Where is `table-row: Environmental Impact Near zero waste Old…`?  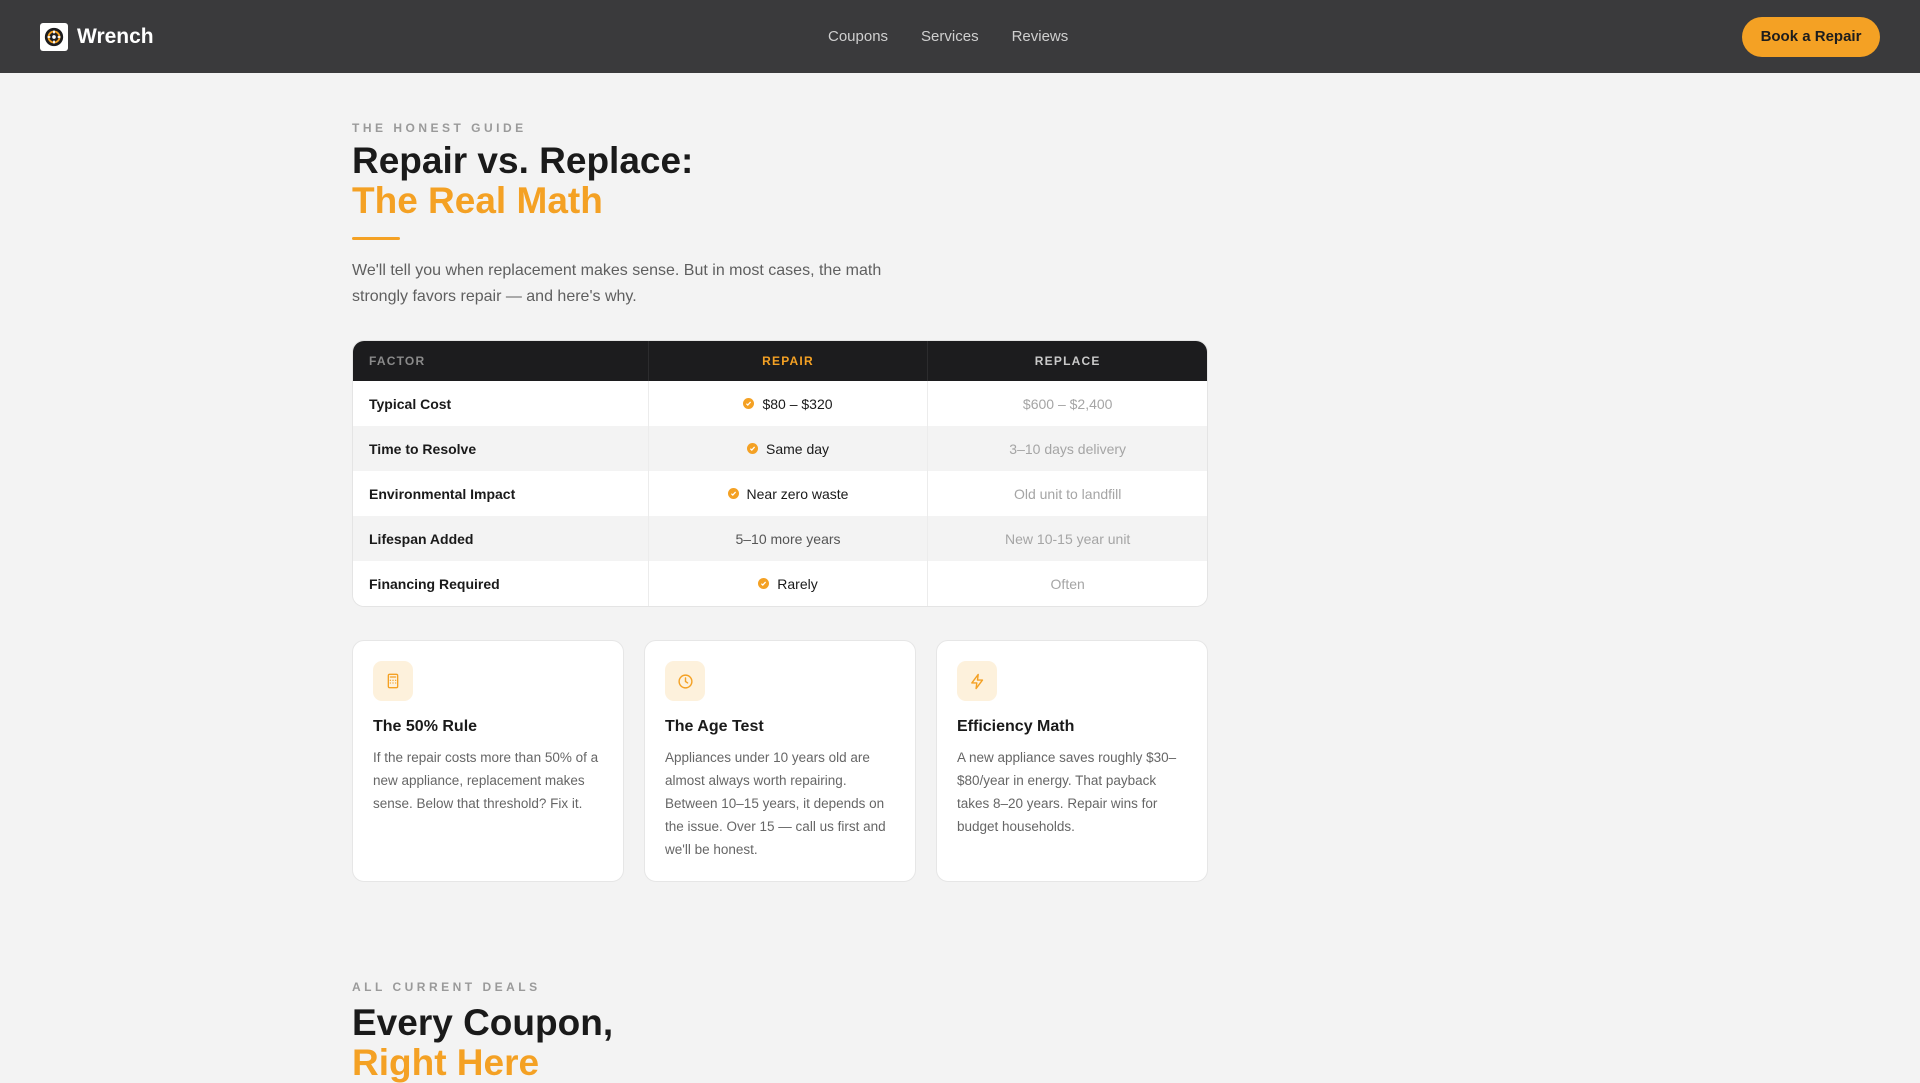 table-row: Environmental Impact Near zero waste Old… is located at coordinates (780, 493).